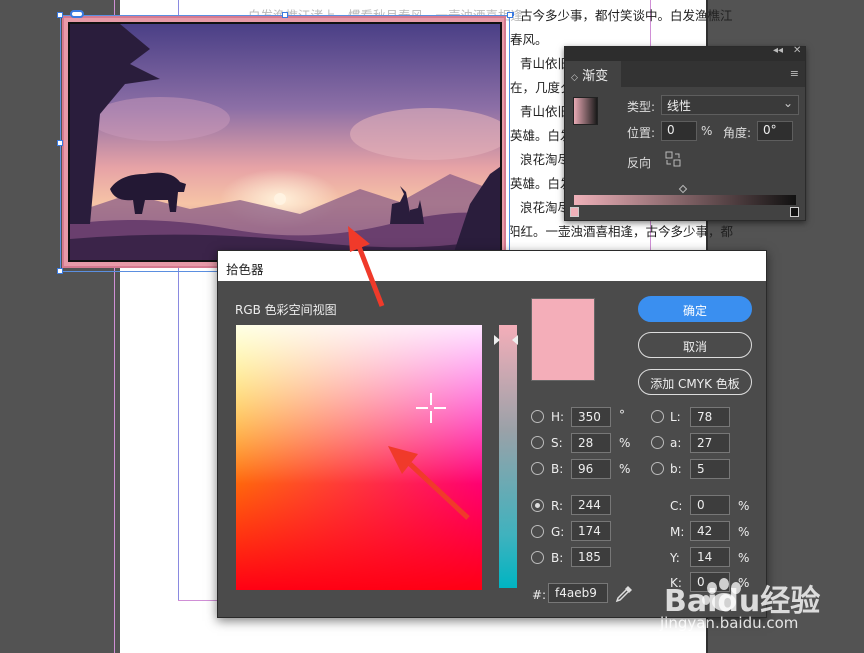  I want to click on close-icon: ✕, so click(797, 50).